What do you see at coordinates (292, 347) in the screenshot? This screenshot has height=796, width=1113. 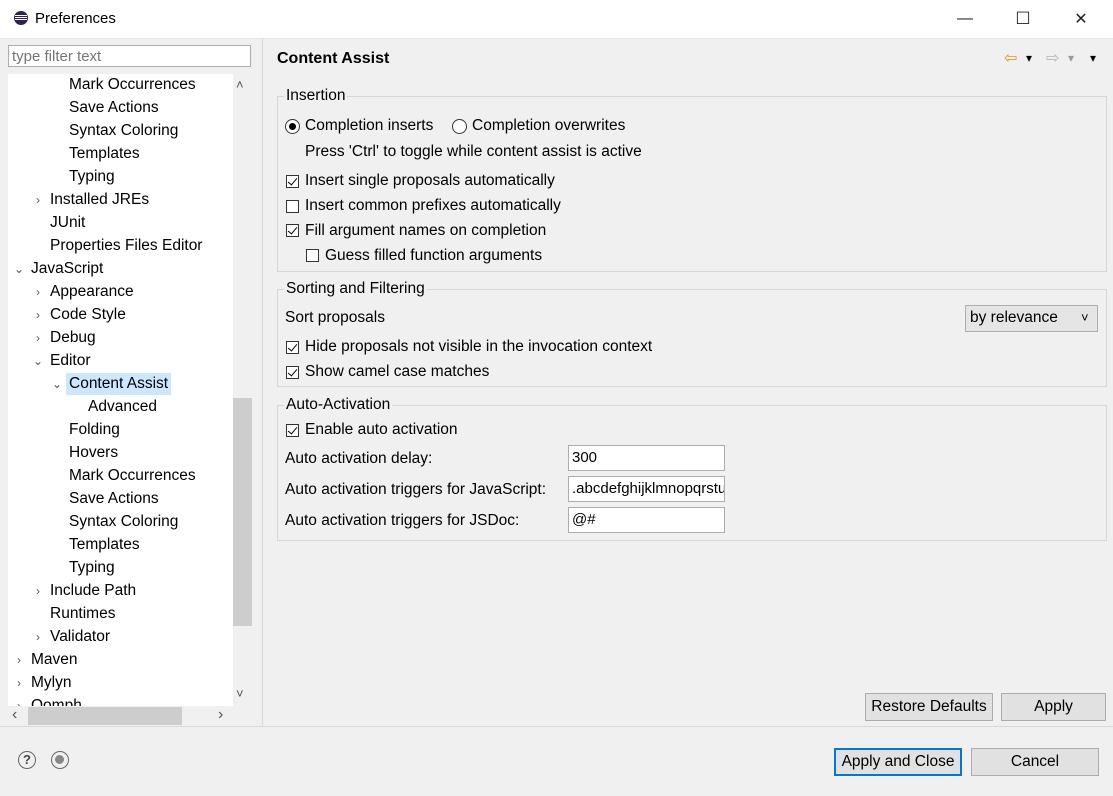 I see `hide-proposals-checkbox` at bounding box center [292, 347].